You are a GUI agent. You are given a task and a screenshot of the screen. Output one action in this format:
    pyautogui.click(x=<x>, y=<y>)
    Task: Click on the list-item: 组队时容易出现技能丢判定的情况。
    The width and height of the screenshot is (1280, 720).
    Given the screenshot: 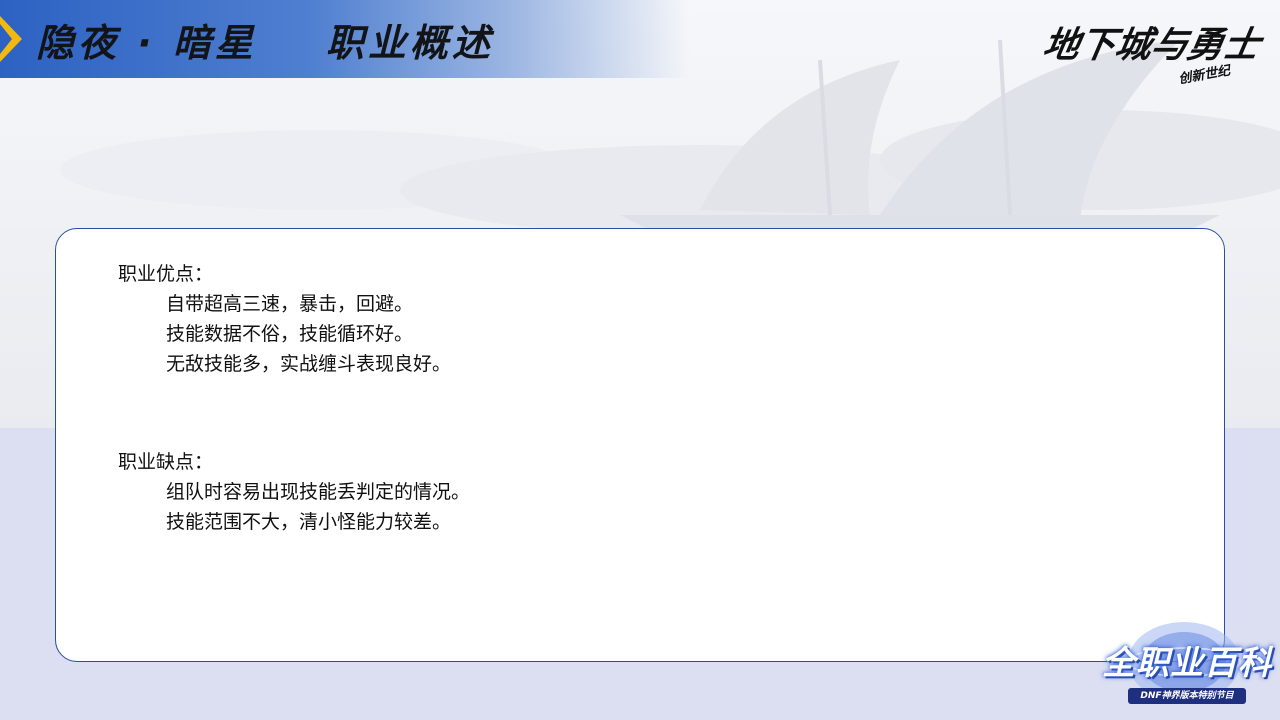 What is the action you would take?
    pyautogui.click(x=318, y=492)
    